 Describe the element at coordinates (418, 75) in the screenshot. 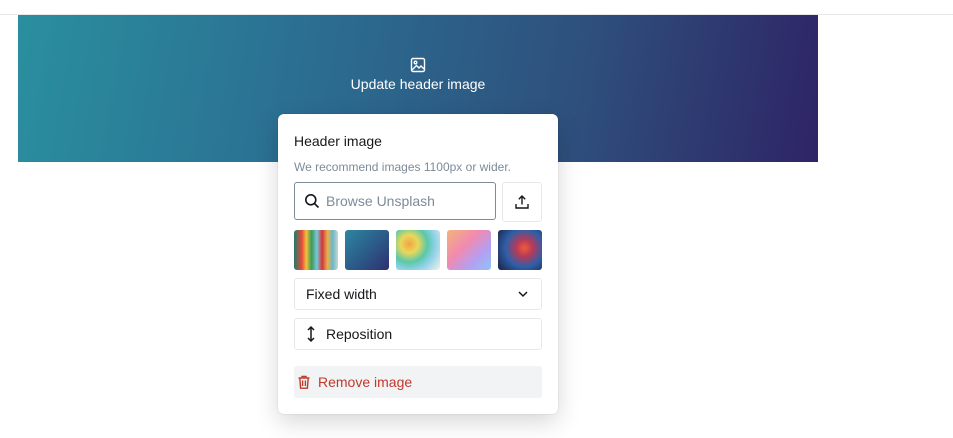

I see `update-header-image-button: Update header image` at that location.